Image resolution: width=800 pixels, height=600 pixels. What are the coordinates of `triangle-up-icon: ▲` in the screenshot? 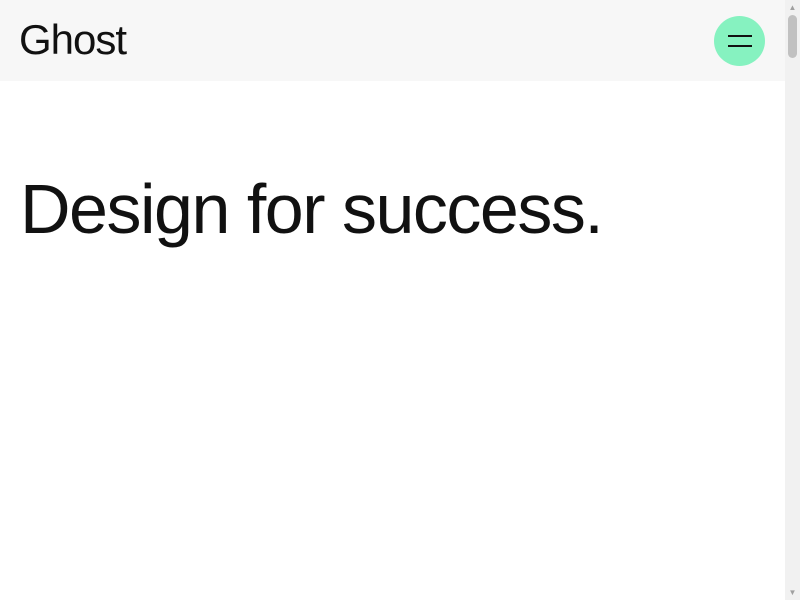 It's located at (792, 7).